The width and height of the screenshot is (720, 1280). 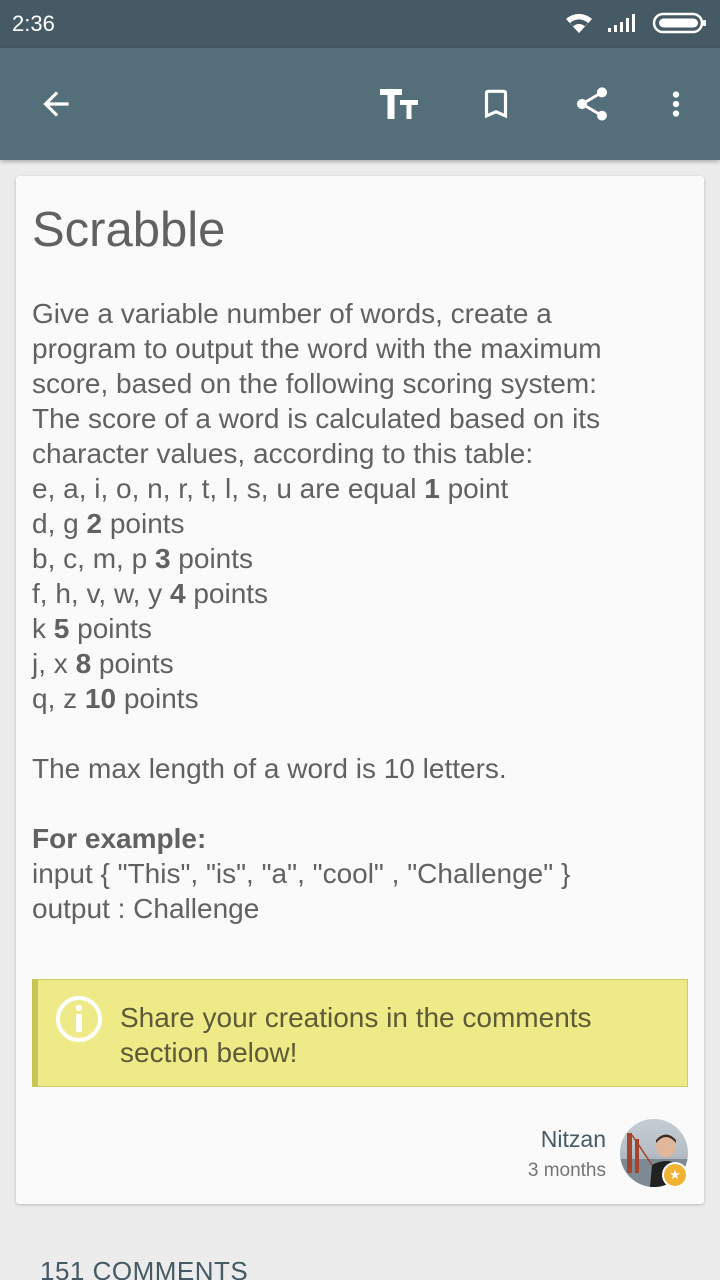 I want to click on share-button, so click(x=592, y=104).